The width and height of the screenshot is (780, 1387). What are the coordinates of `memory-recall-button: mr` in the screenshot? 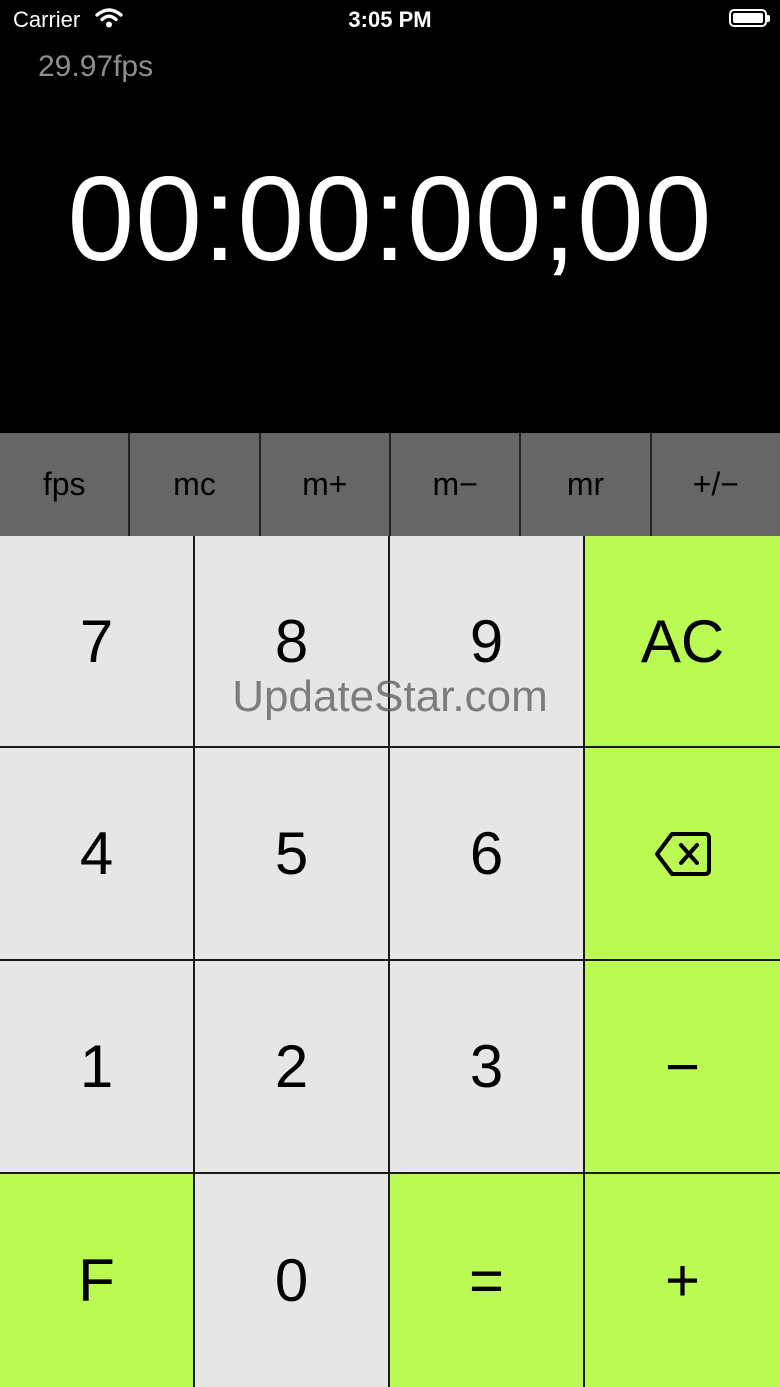 It's located at (586, 484).